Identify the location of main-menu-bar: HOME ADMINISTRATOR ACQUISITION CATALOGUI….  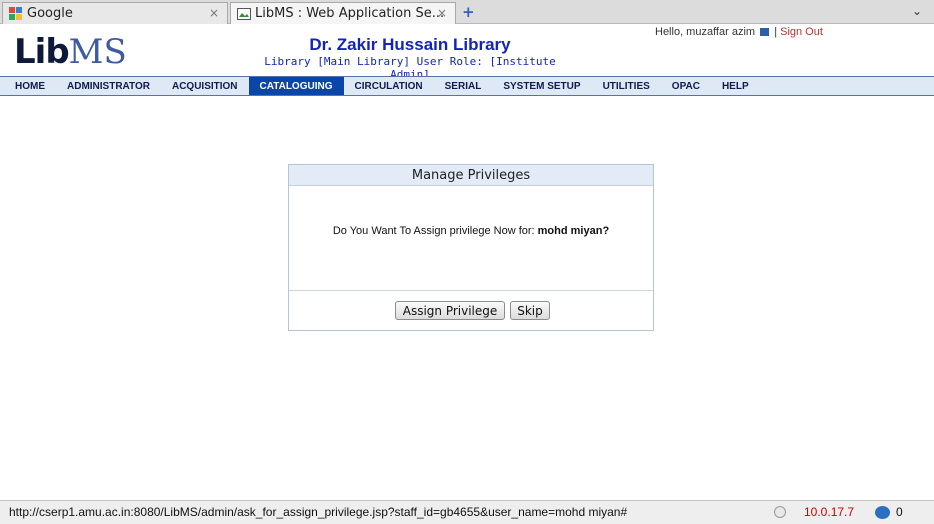
(467, 86).